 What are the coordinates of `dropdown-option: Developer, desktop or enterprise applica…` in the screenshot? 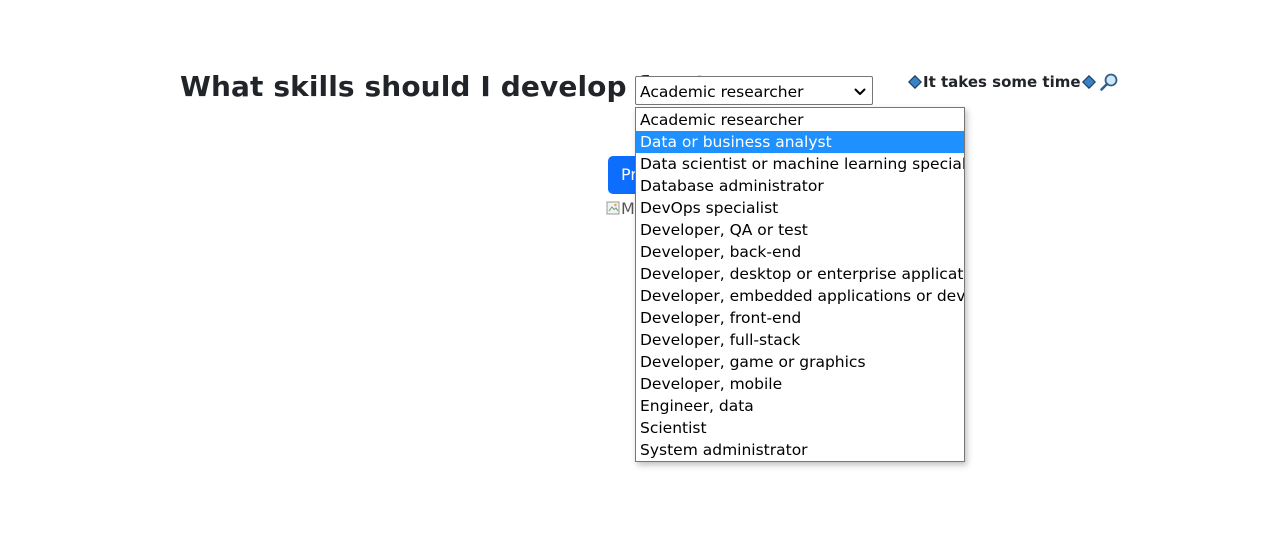 It's located at (800, 274).